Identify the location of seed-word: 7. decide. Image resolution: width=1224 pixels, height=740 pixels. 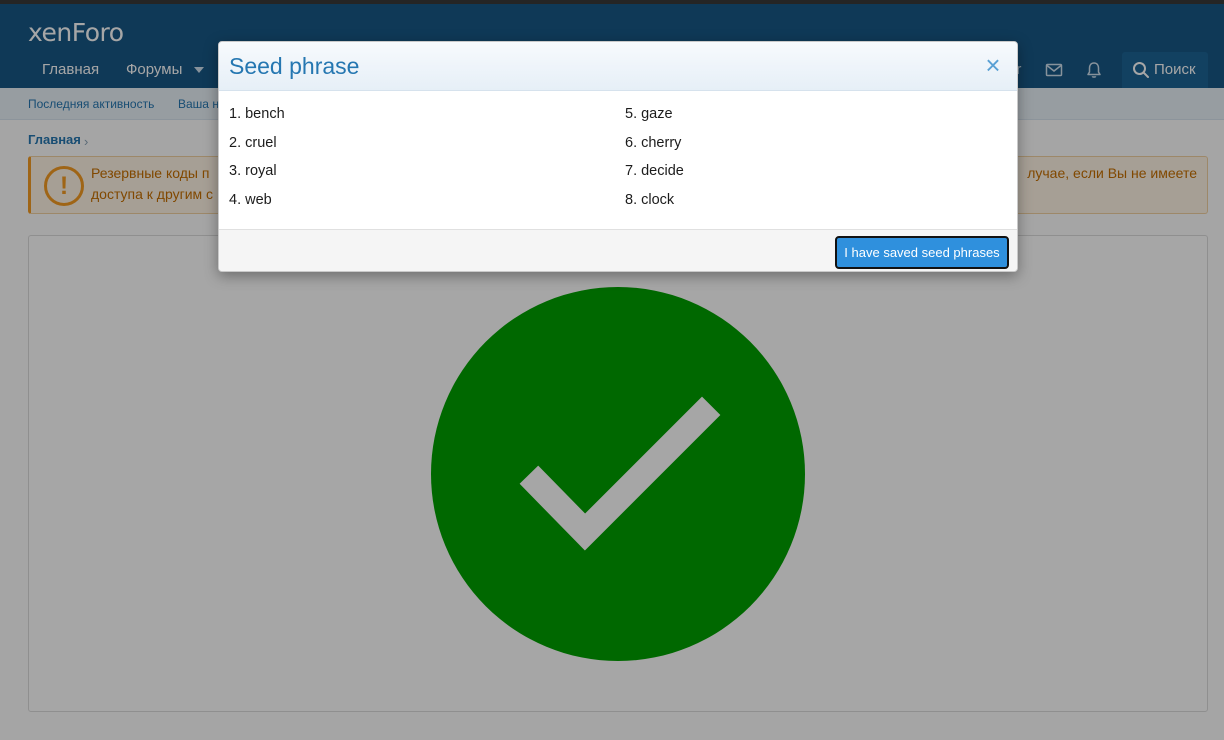
(654, 171).